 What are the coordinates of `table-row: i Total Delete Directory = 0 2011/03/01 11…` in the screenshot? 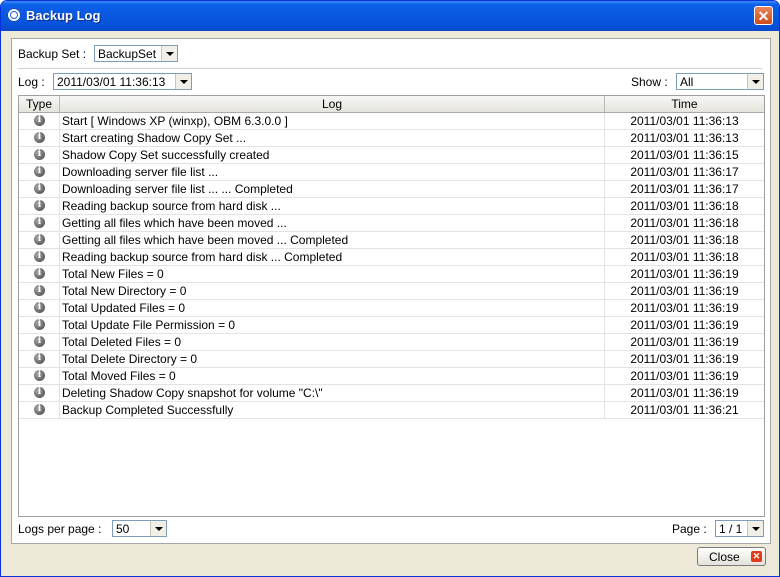 It's located at (391, 359).